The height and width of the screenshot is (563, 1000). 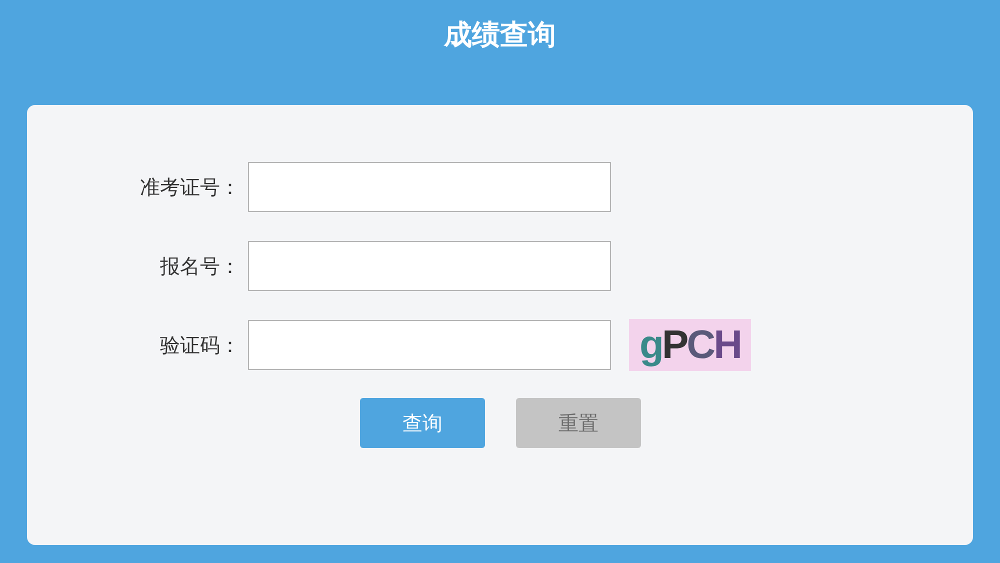 What do you see at coordinates (422, 423) in the screenshot?
I see `search-button: 查询` at bounding box center [422, 423].